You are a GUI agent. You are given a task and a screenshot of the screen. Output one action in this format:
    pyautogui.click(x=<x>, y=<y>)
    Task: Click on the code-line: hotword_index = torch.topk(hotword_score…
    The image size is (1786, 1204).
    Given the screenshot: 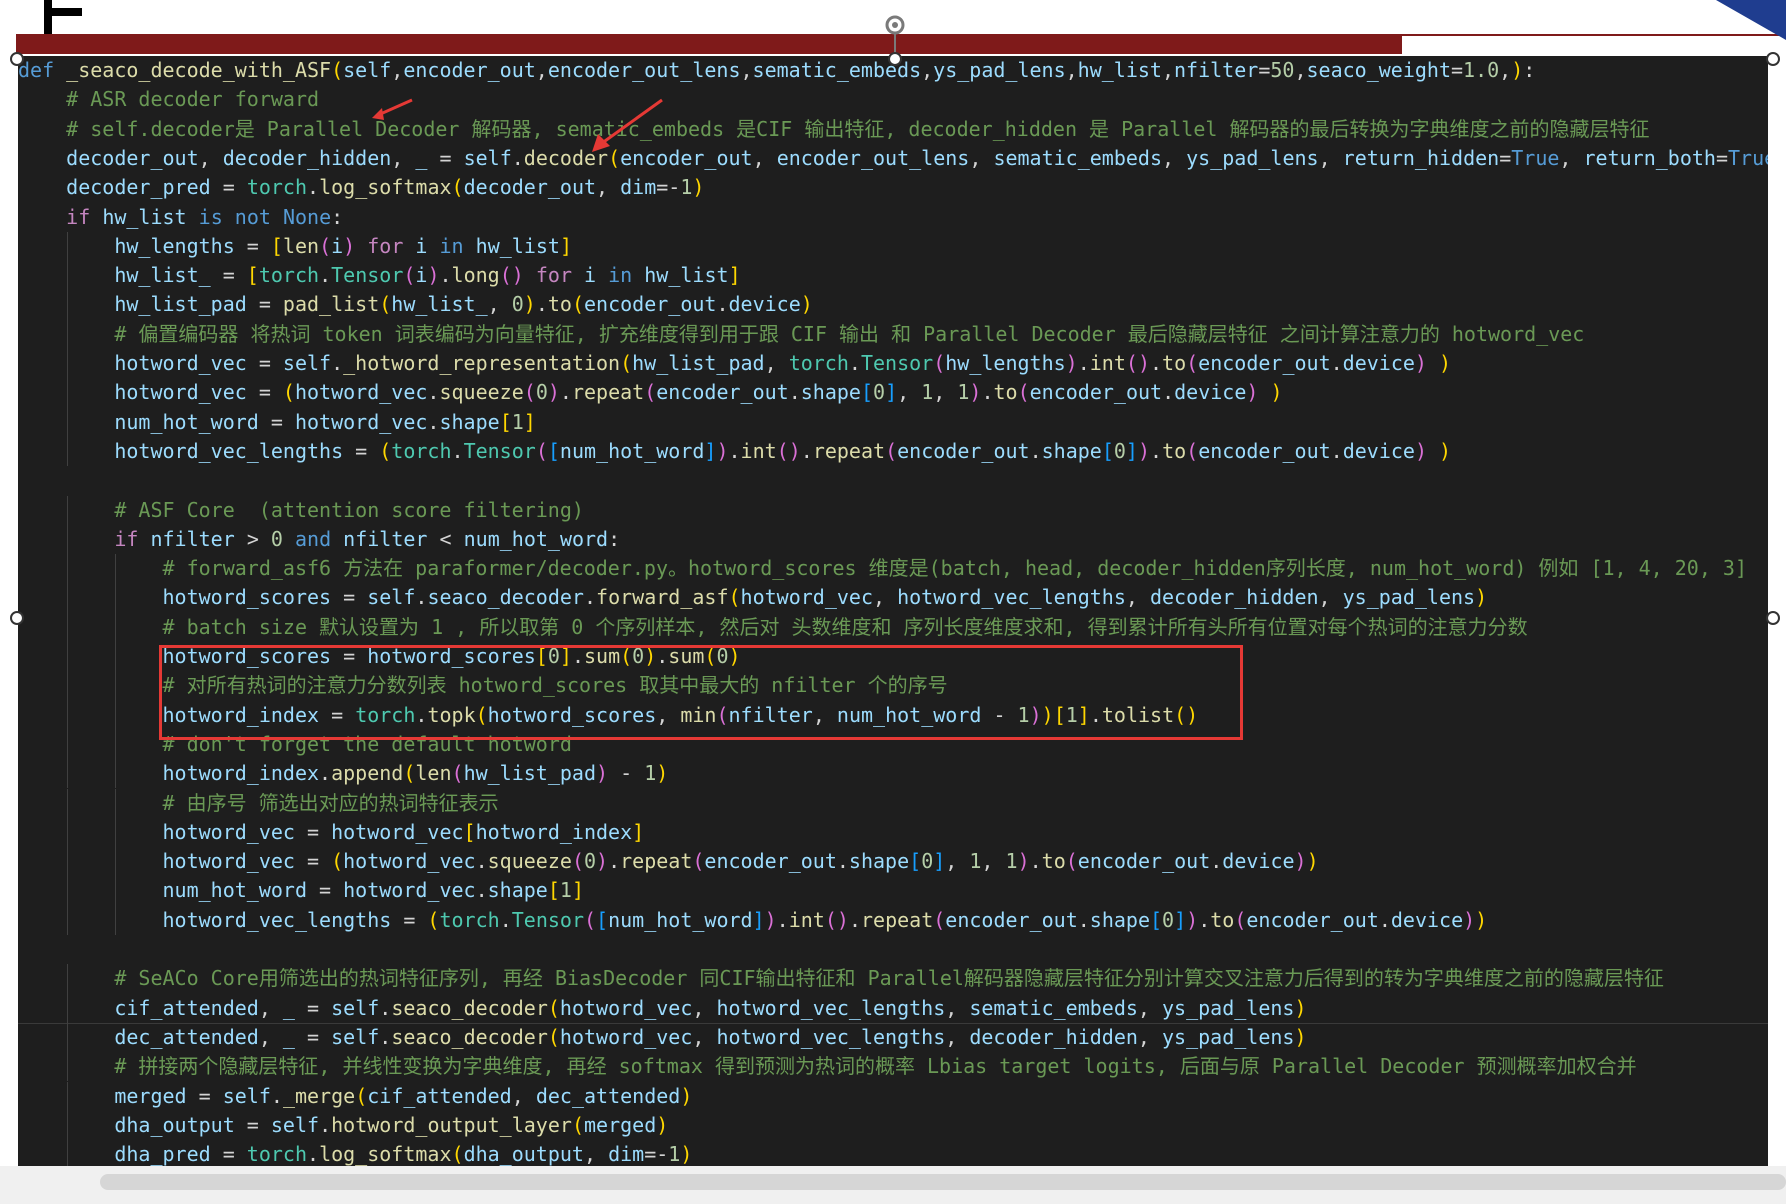 What is the action you would take?
    pyautogui.click(x=680, y=714)
    